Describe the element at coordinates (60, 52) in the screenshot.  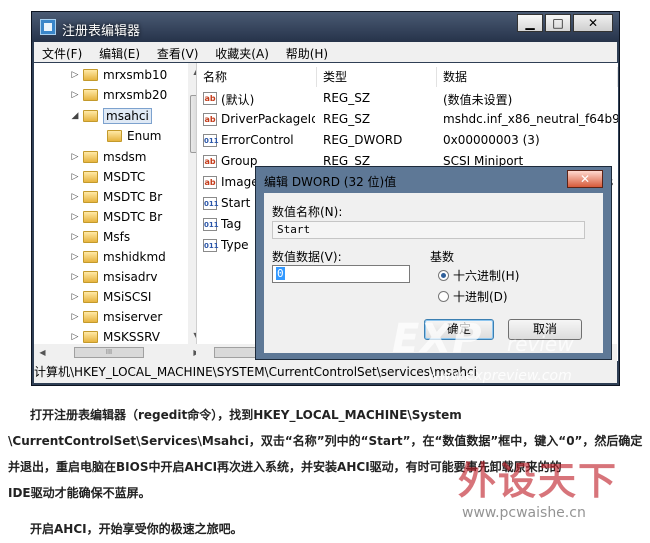
I see `menu-file: 文件(F)` at that location.